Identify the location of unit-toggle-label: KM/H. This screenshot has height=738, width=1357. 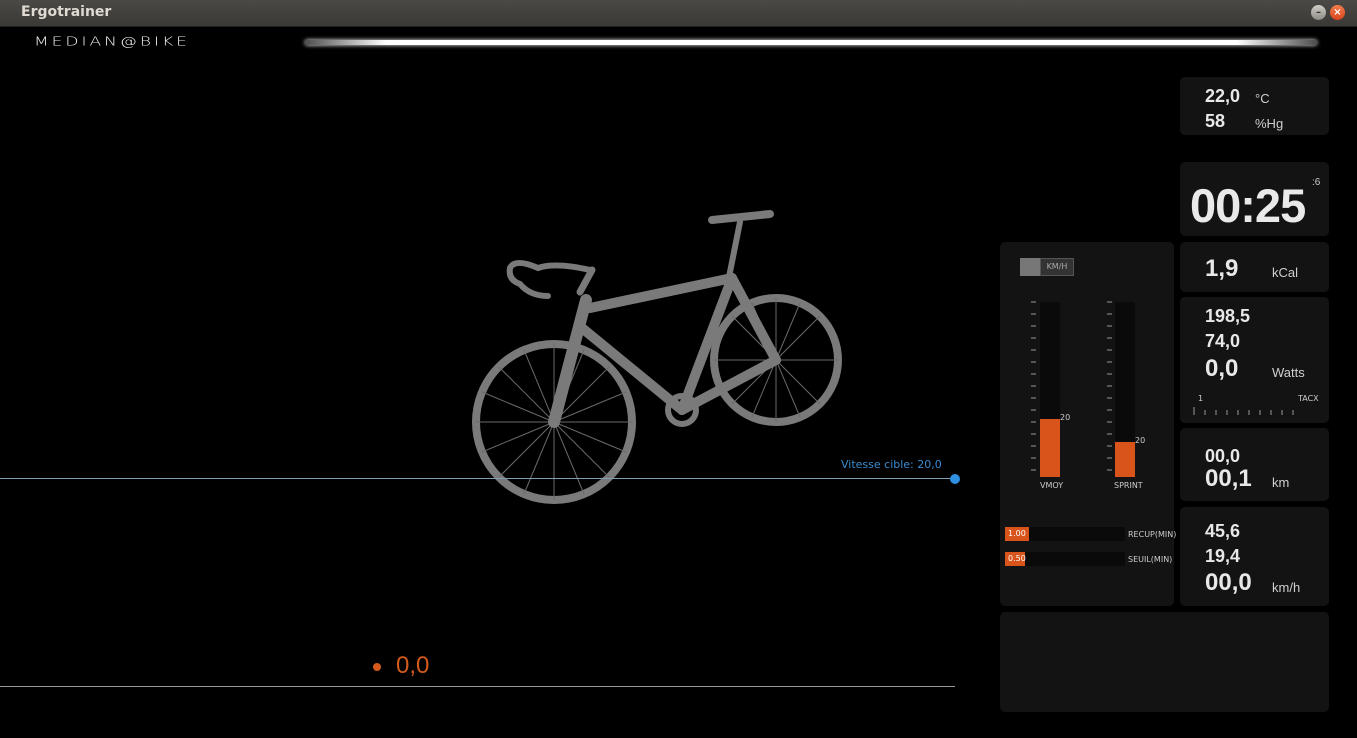
(1057, 267).